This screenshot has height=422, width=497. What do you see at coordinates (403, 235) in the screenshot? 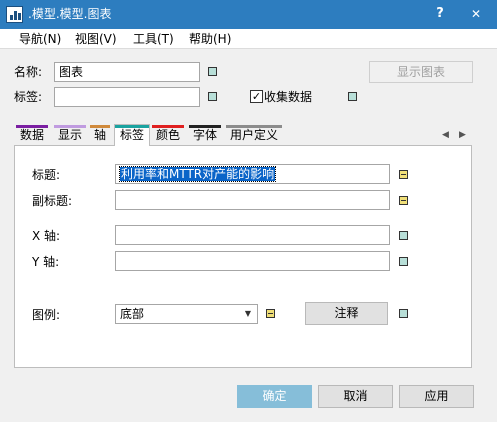
I see `xaxis-marker-icon` at bounding box center [403, 235].